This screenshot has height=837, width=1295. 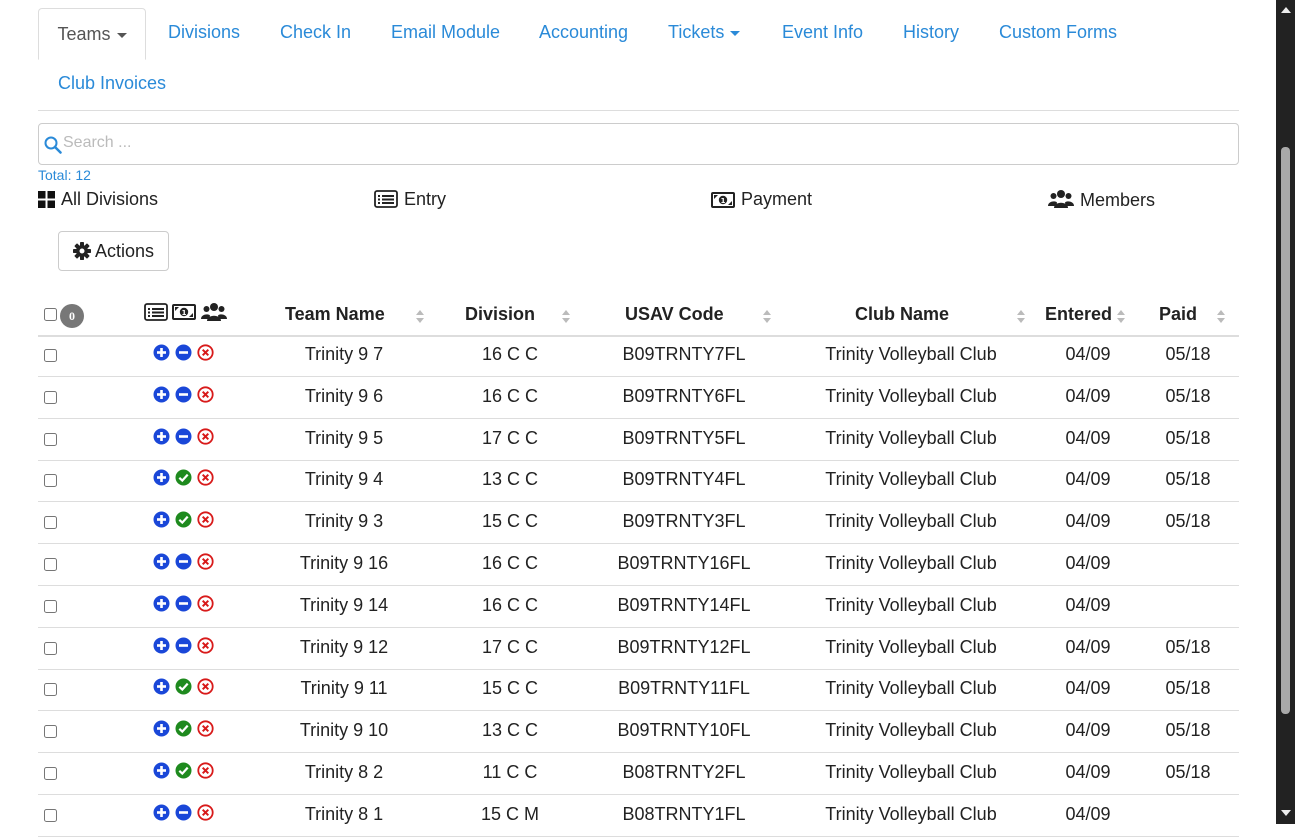 What do you see at coordinates (425, 199) in the screenshot?
I see `filter-label: Entry` at bounding box center [425, 199].